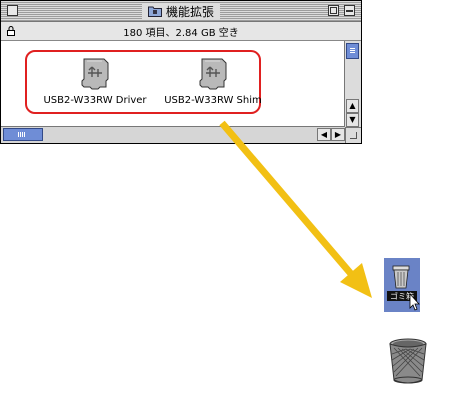  I want to click on trash-full-icon: ゴミ箱, so click(402, 285).